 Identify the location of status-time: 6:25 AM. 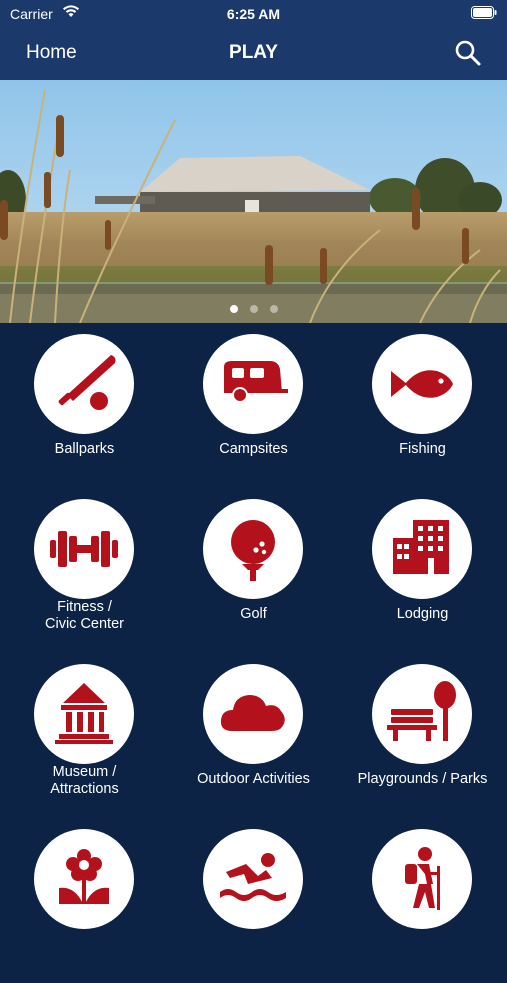
(253, 14).